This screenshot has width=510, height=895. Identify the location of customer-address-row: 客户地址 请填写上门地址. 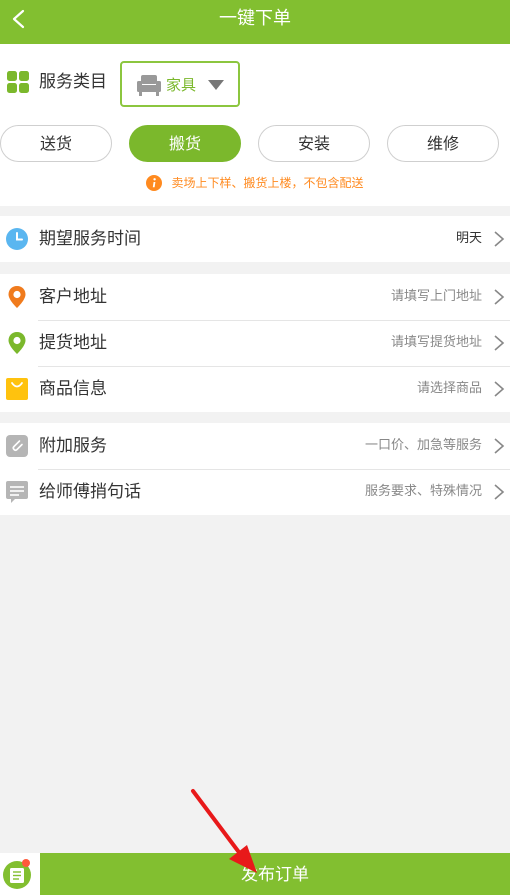
(255, 297).